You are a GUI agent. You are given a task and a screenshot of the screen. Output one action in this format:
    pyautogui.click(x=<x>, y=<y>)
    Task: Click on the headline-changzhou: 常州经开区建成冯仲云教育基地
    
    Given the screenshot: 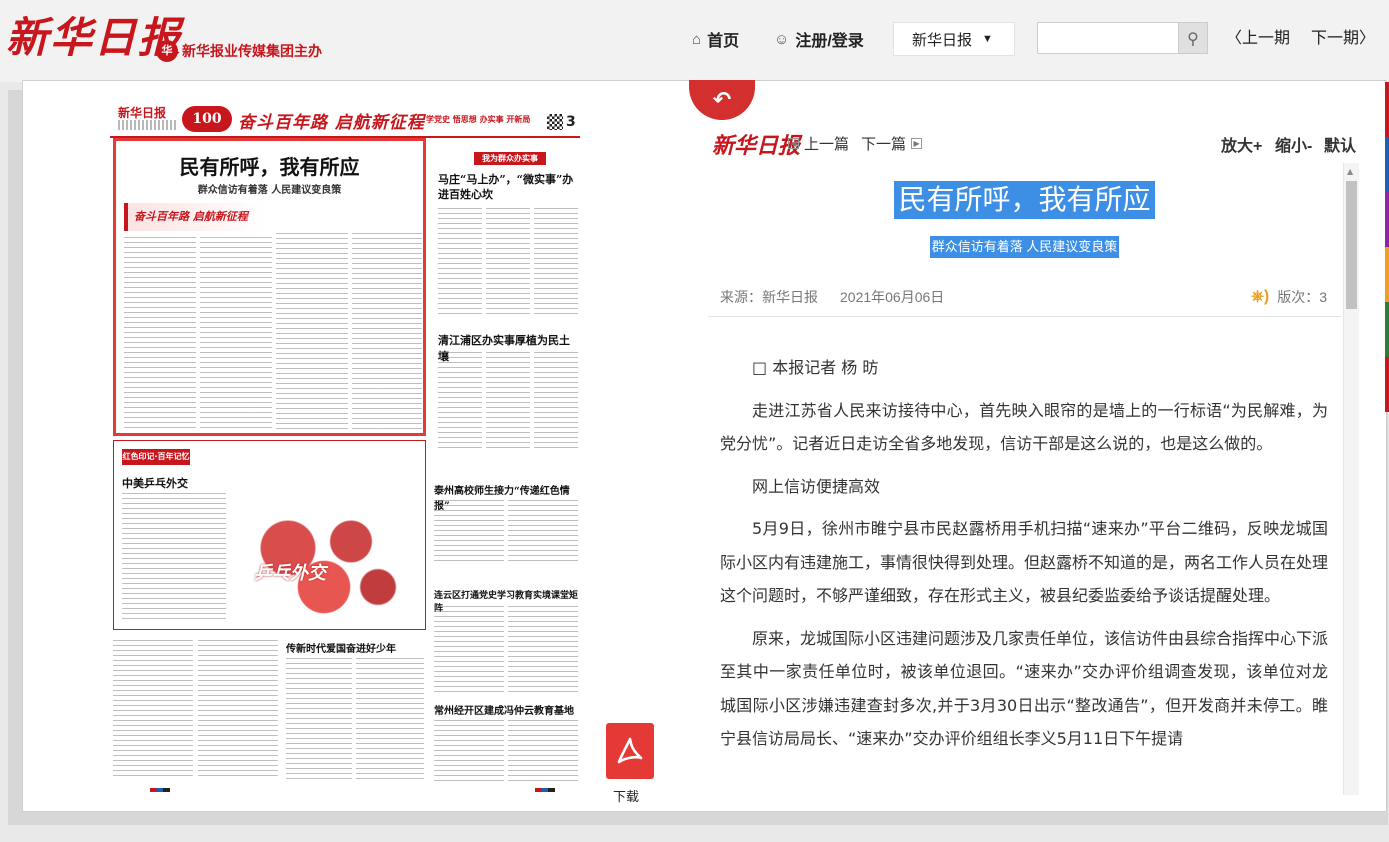 What is the action you would take?
    pyautogui.click(x=507, y=709)
    